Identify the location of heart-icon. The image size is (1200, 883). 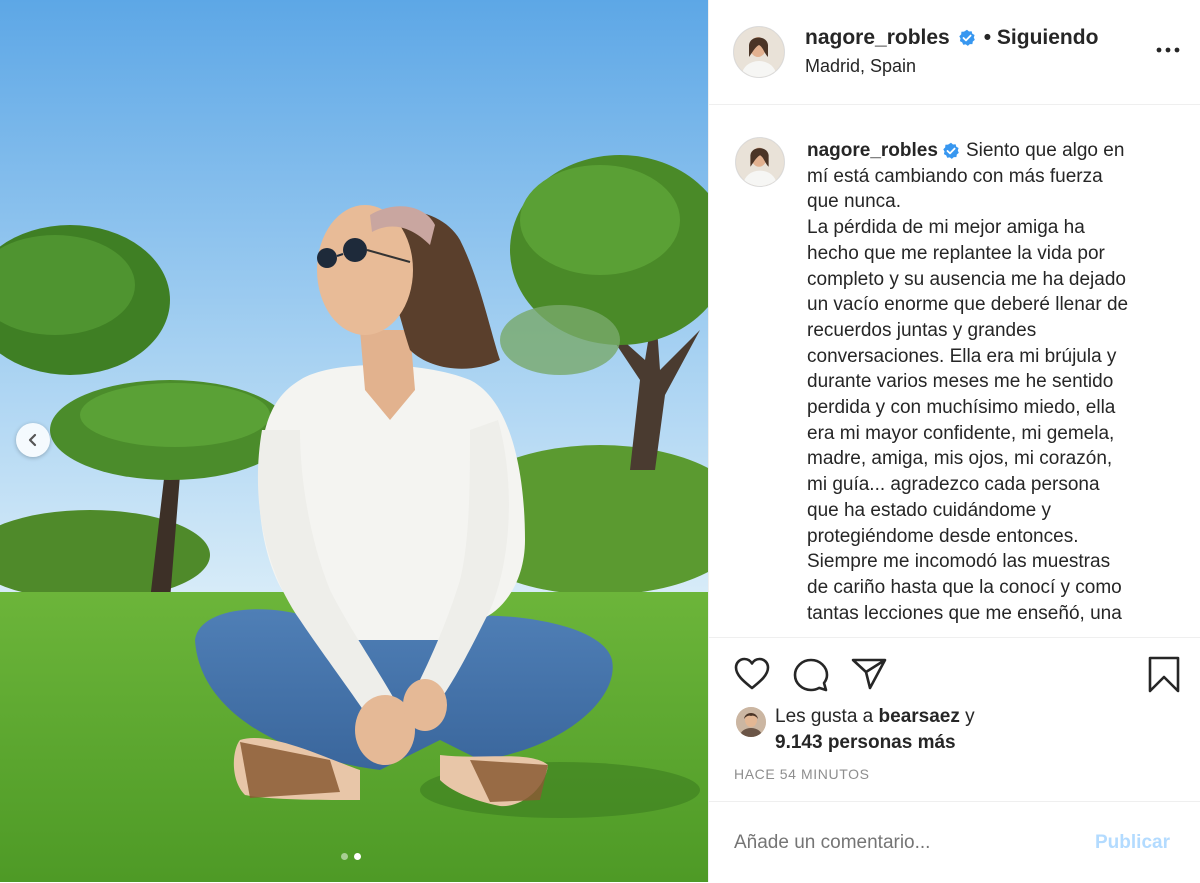
(752, 674).